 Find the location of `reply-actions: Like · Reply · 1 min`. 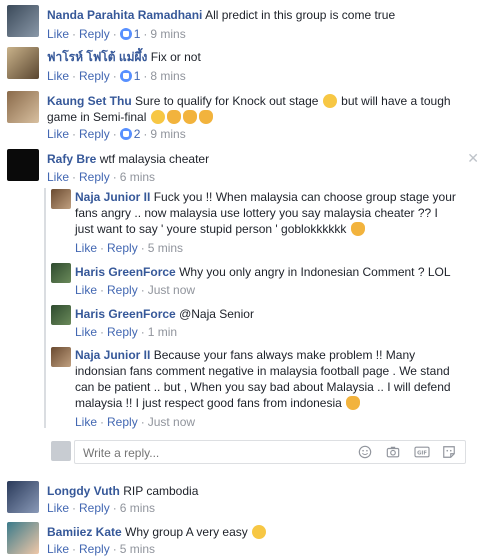

reply-actions: Like · Reply · 1 min is located at coordinates (126, 332).